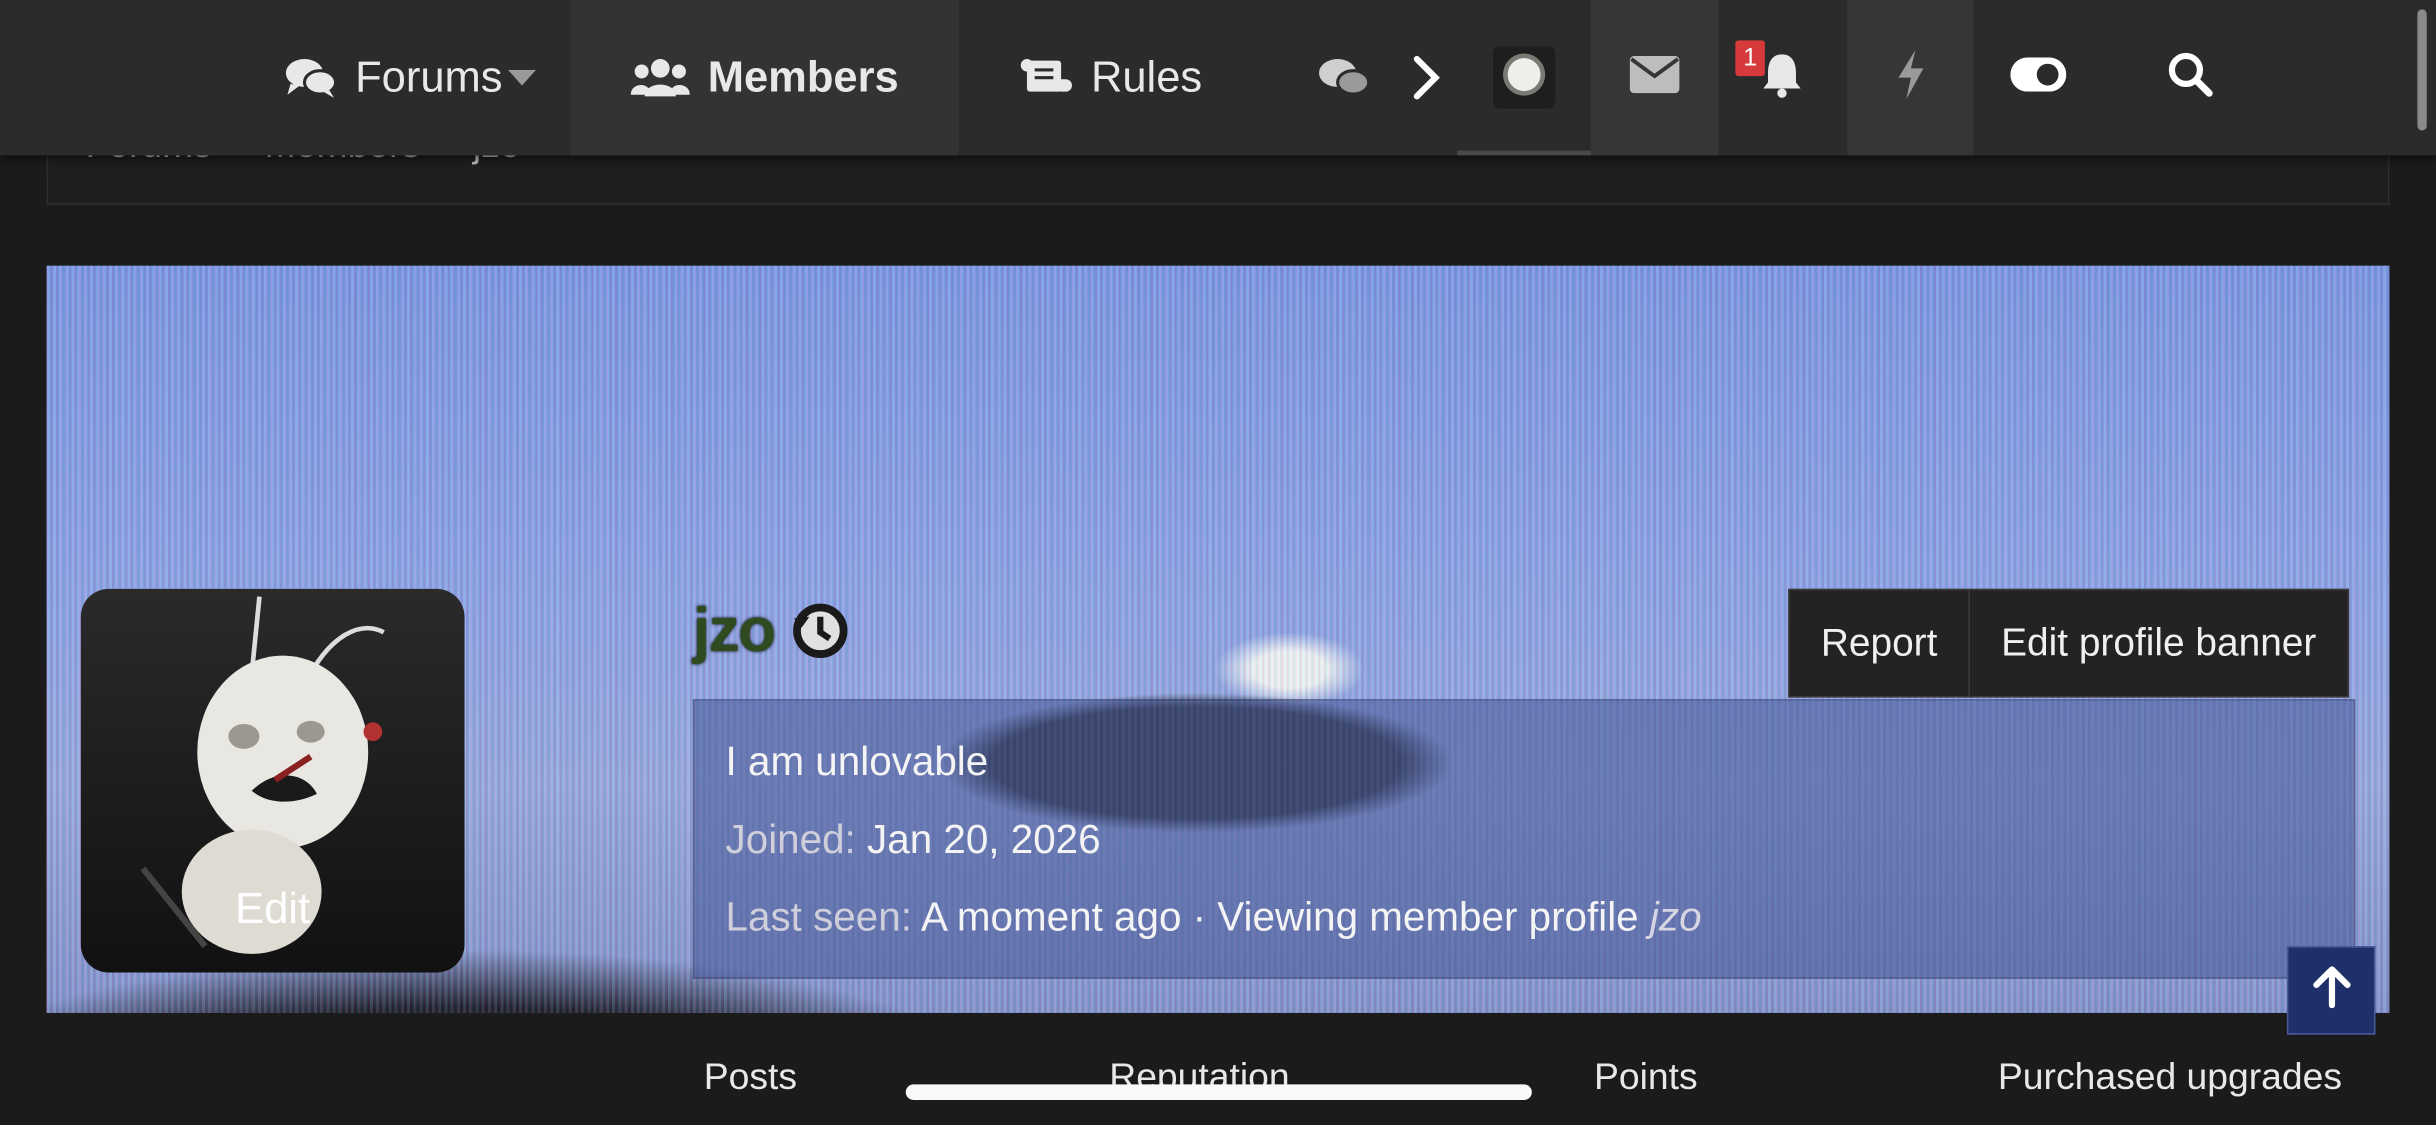 This screenshot has width=2436, height=1125. What do you see at coordinates (1426, 77) in the screenshot?
I see `nav-scroll-right-chevron-right-icon` at bounding box center [1426, 77].